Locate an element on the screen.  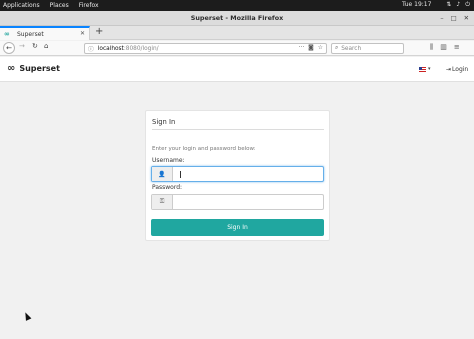
back-button-icon: ← is located at coordinates (9, 48).